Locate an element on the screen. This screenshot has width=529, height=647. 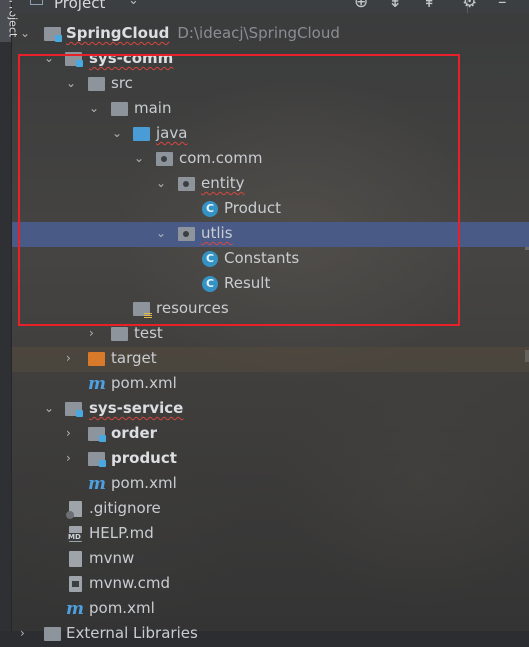
project-side-tab: Project is located at coordinates (9, 21).